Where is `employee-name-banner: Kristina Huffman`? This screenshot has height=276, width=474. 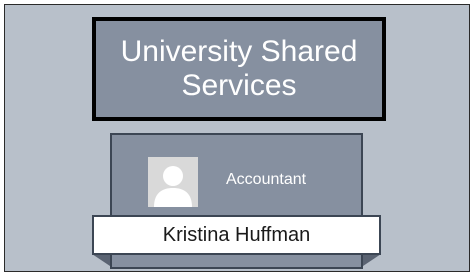 employee-name-banner: Kristina Huffman is located at coordinates (236, 235).